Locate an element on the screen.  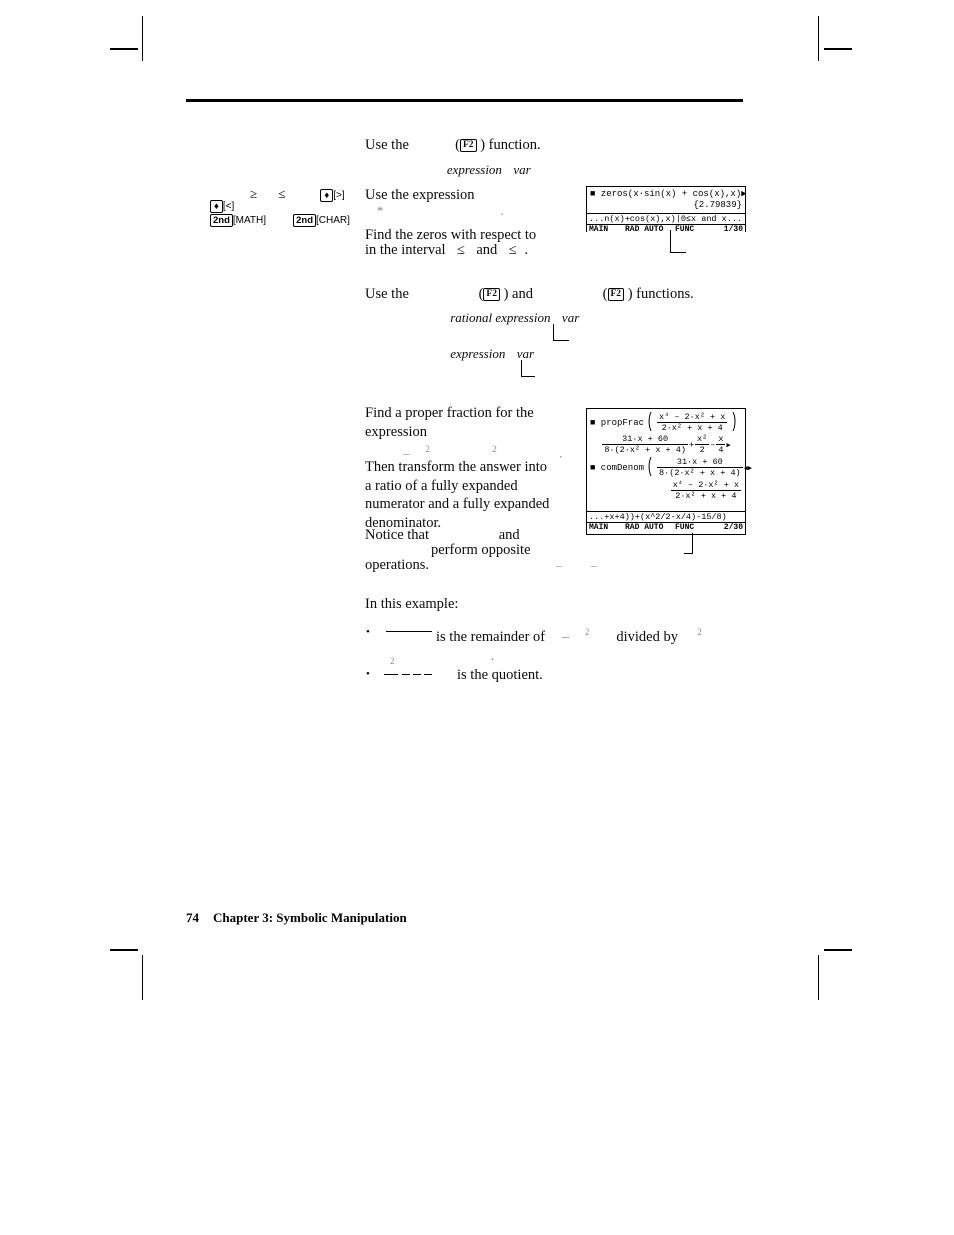
f2-key-icon: F2 is located at coordinates (468, 146).